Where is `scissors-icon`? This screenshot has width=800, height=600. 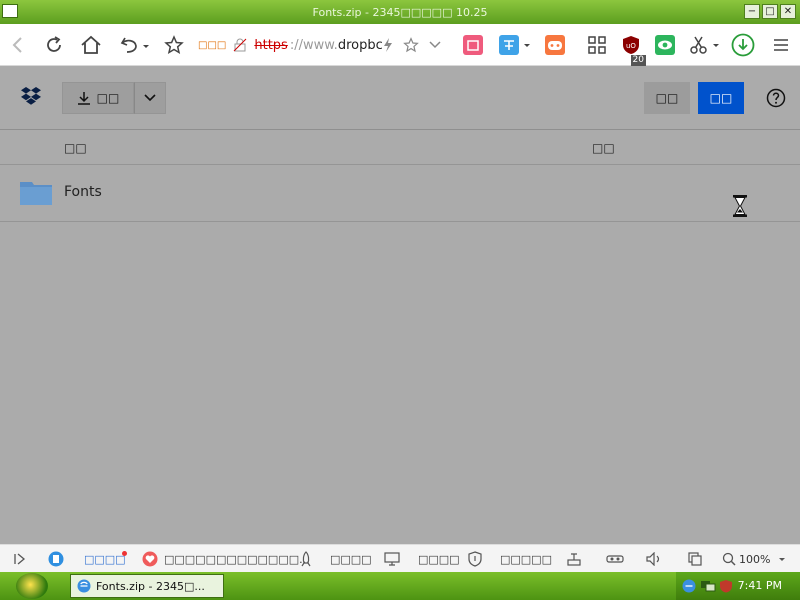 scissors-icon is located at coordinates (704, 45).